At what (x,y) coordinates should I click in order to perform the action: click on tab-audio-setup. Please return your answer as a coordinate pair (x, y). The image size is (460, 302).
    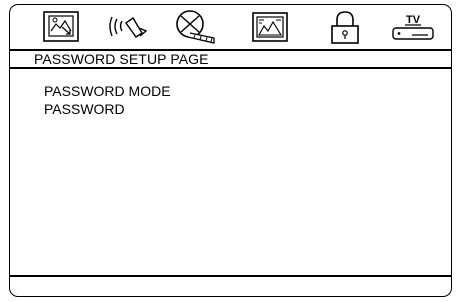
    Looking at the image, I should click on (128, 27).